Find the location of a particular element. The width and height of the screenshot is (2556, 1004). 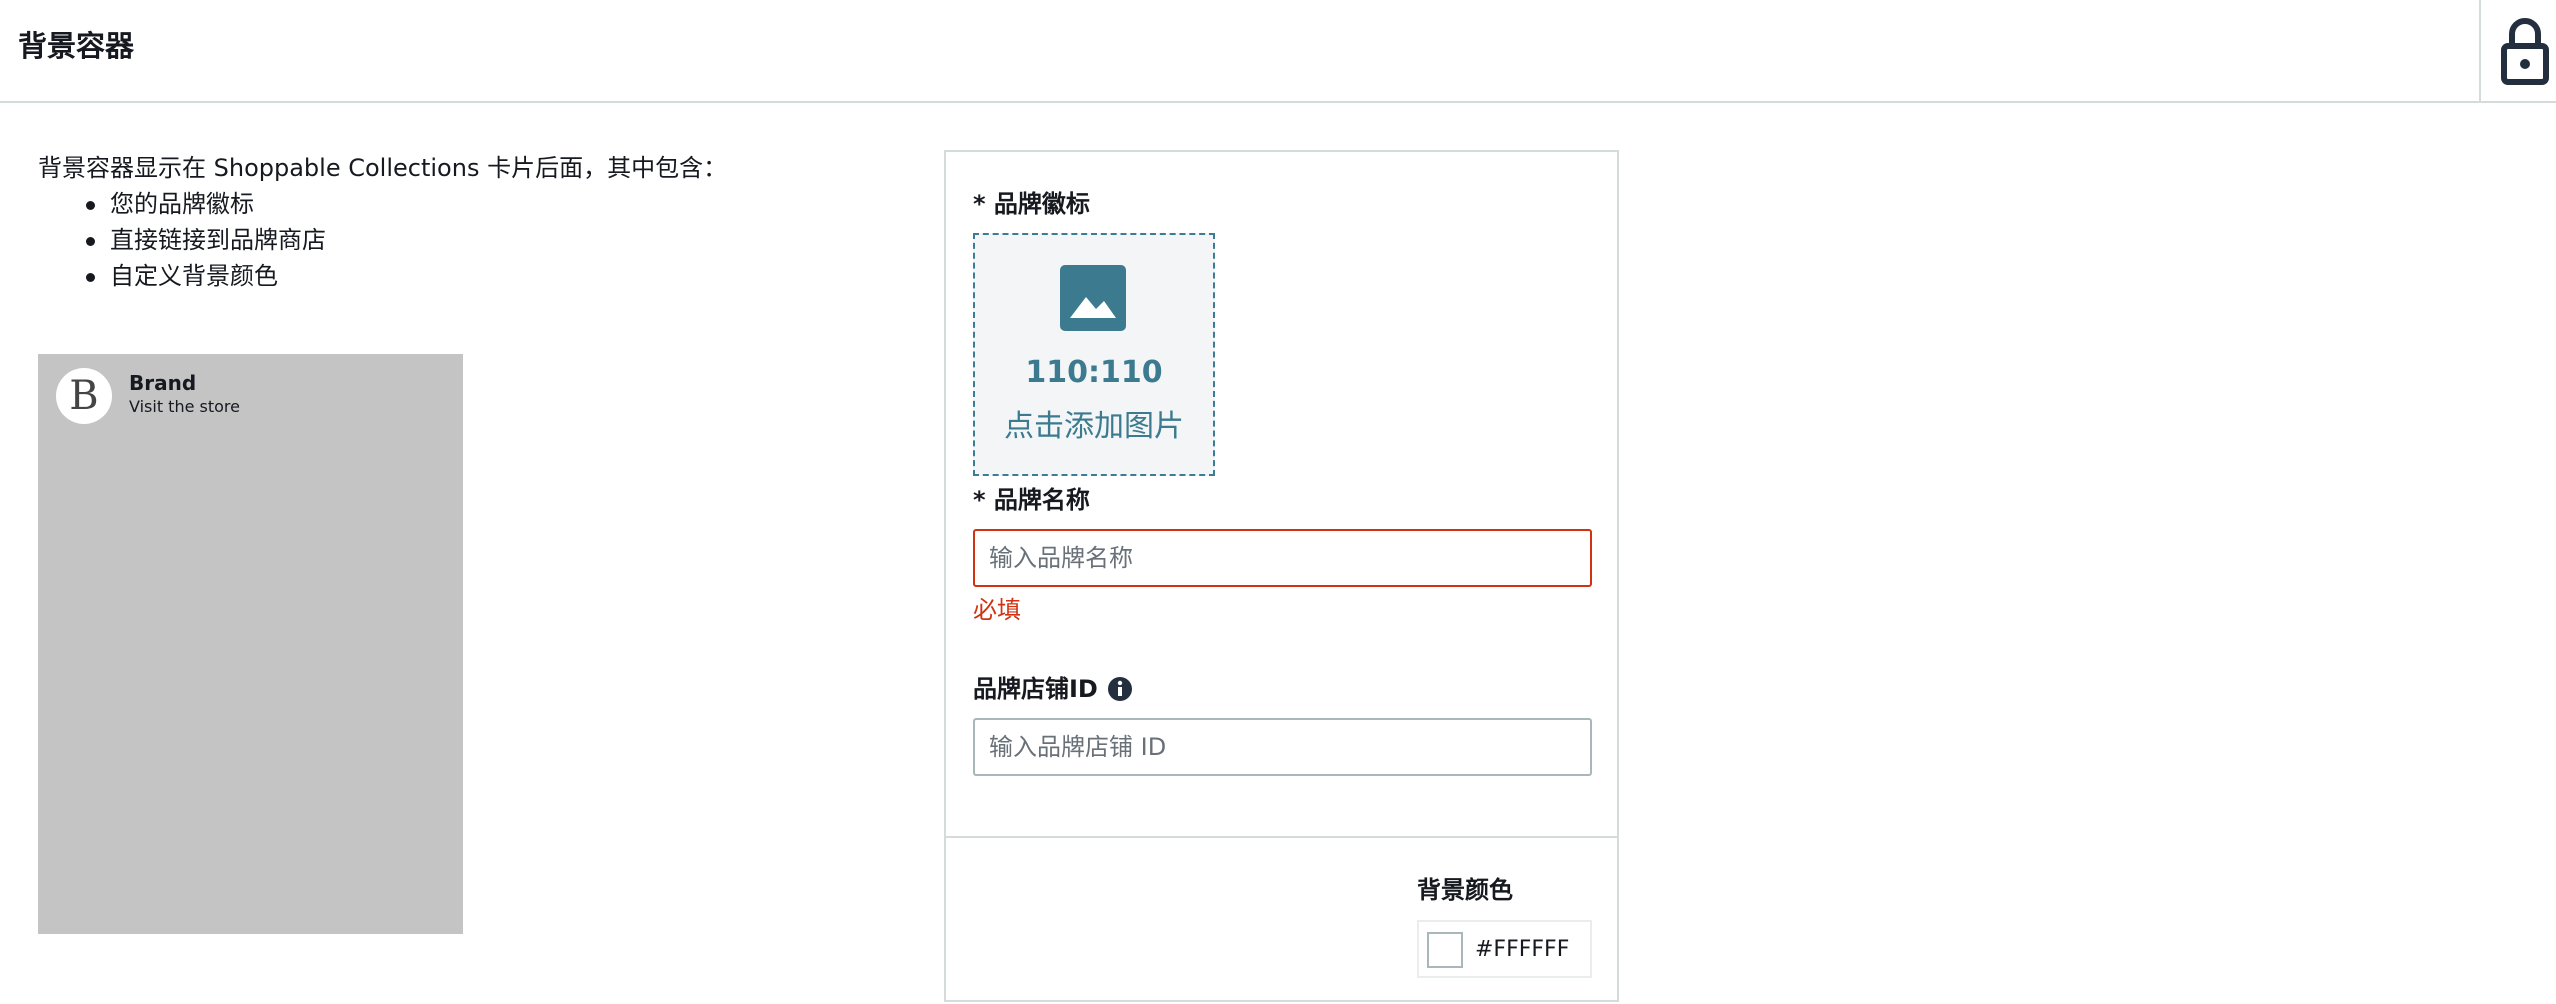

brand-name-label: * 品牌名称 is located at coordinates (1031, 500).